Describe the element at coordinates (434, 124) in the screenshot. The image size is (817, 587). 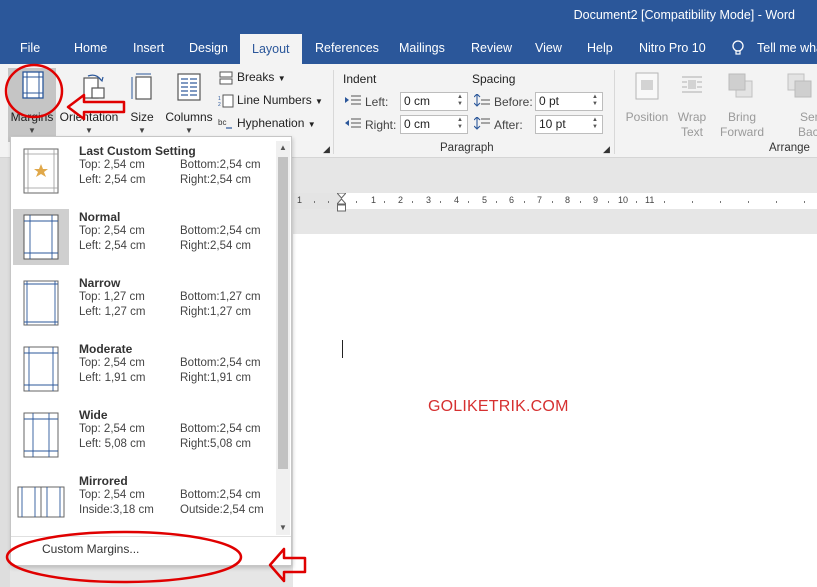
I see `indent-right-input: 0 cm ▲ ▼` at that location.